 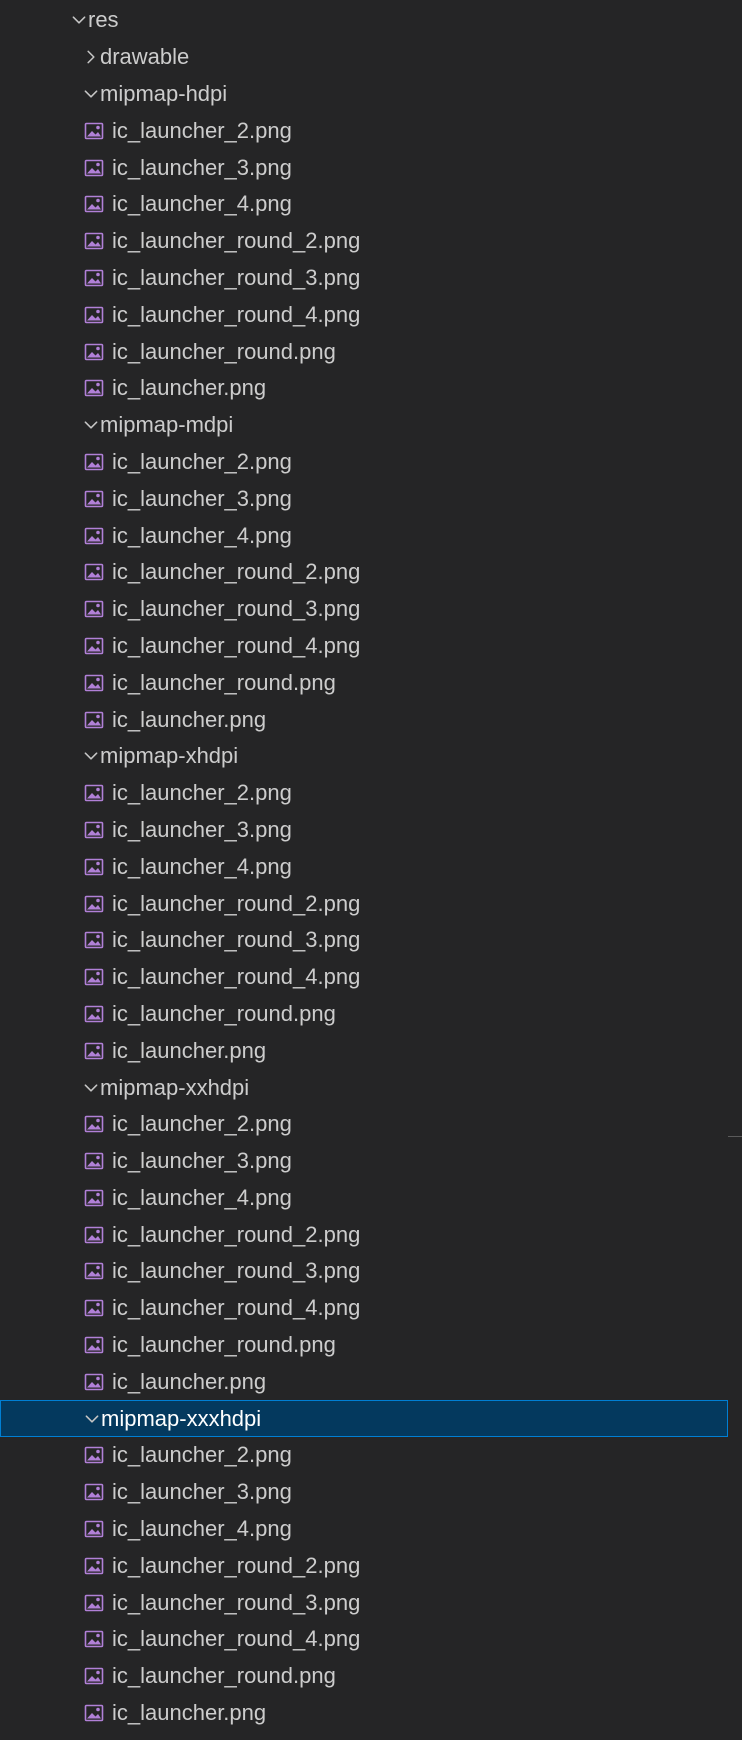 I want to click on folder-row: mipmap-xxxhdpi, so click(x=364, y=1419).